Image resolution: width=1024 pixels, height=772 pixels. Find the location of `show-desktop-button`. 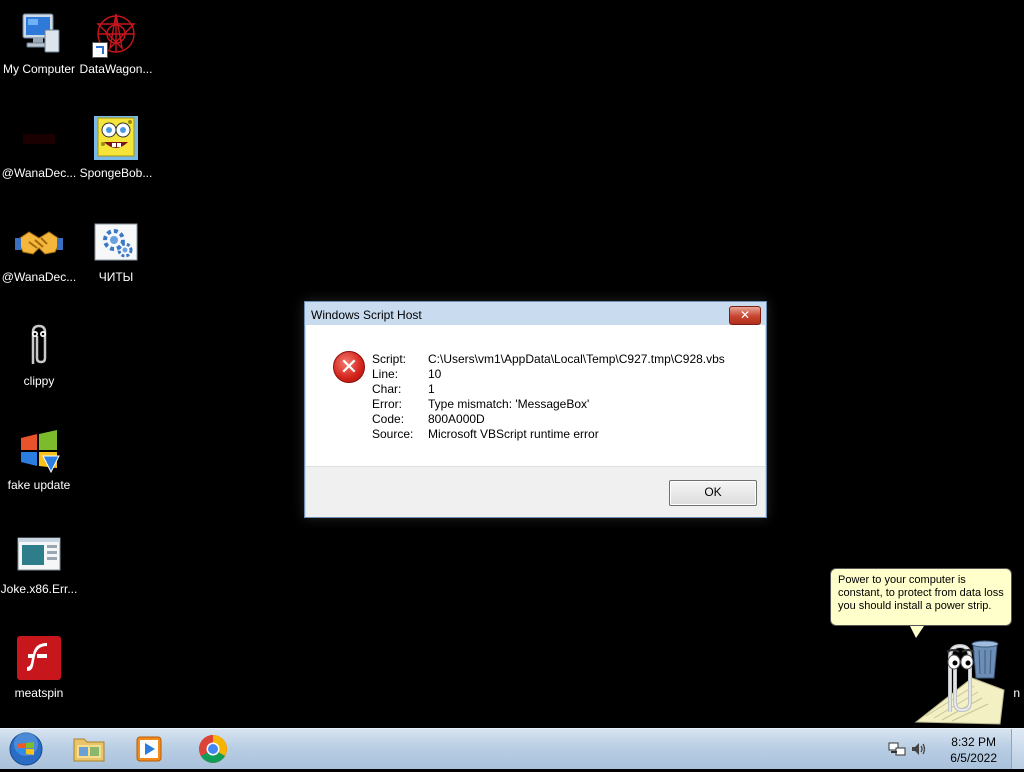

show-desktop-button is located at coordinates (1017, 749).